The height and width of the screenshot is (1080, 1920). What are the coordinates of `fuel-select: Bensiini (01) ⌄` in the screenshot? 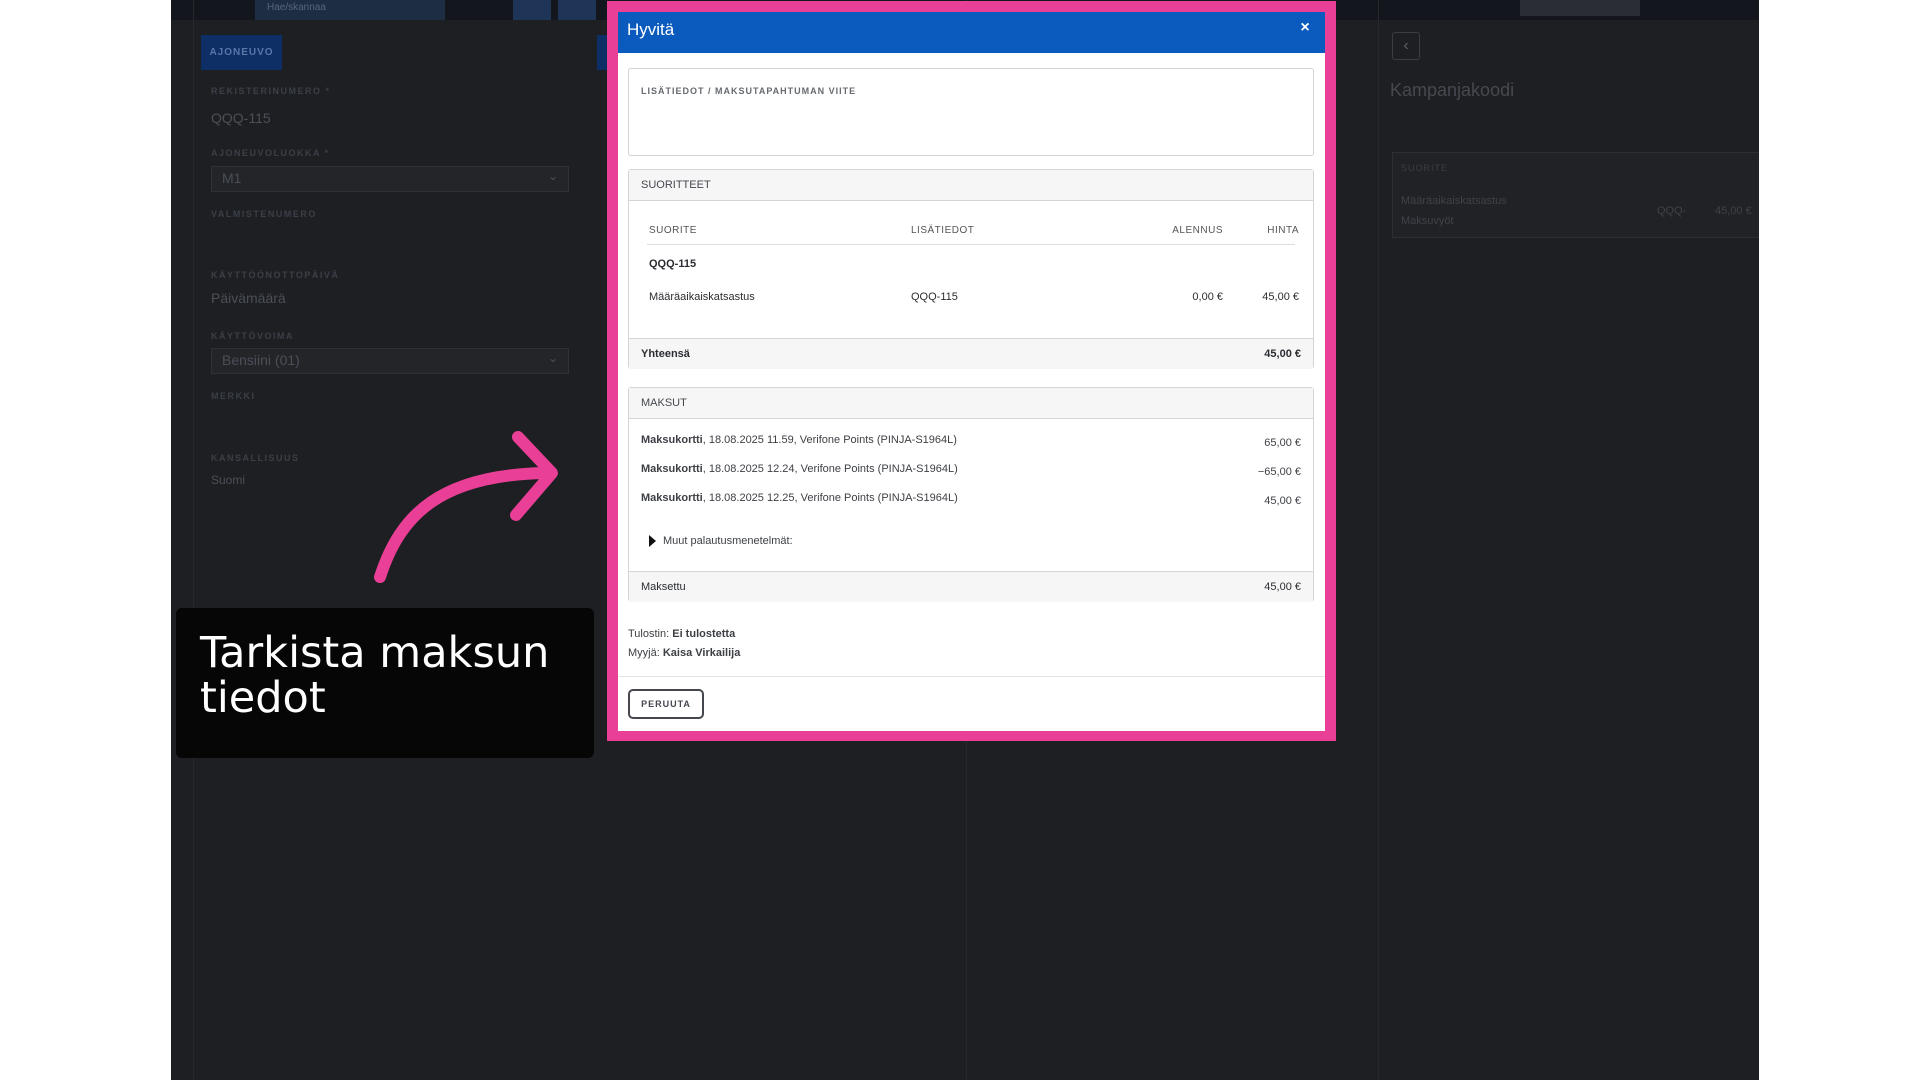 It's located at (390, 361).